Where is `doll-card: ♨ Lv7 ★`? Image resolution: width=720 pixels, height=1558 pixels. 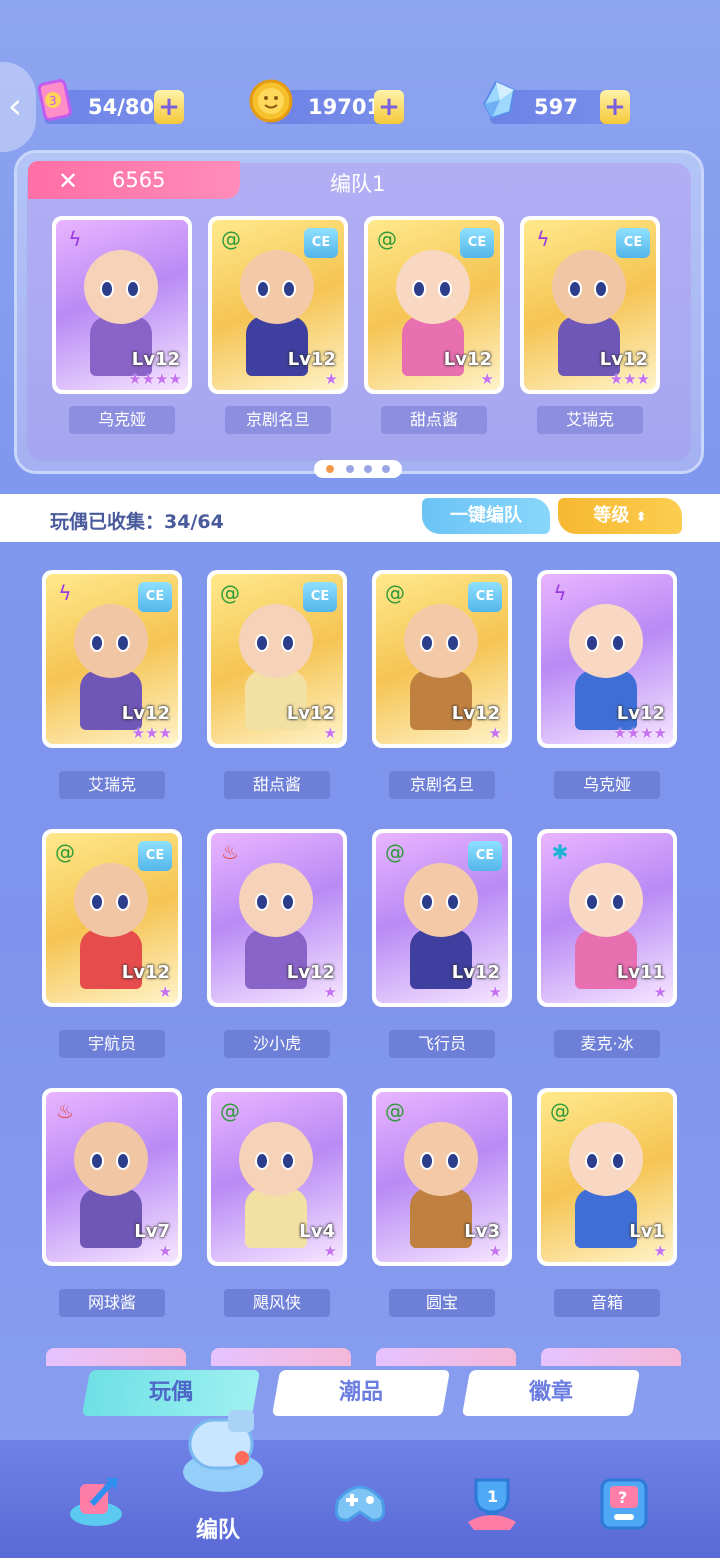 doll-card: ♨ Lv7 ★ is located at coordinates (112, 1177).